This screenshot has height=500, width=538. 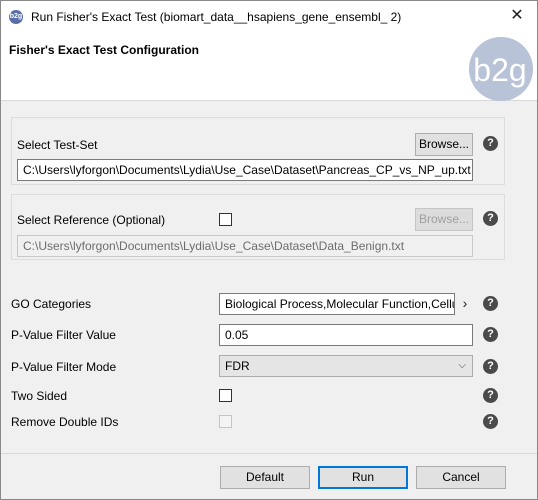 I want to click on pvalue-mode-value: FDR, so click(x=237, y=366).